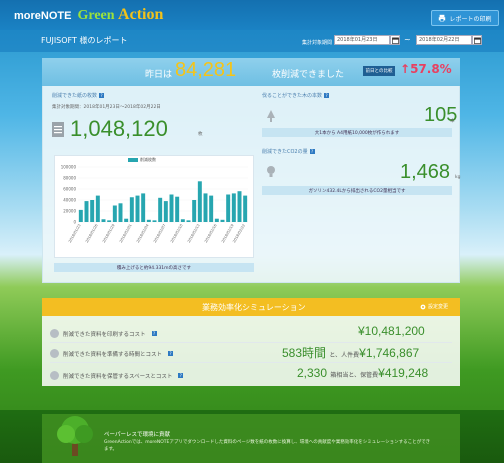  What do you see at coordinates (159, 75) in the screenshot?
I see `headline-prefix: 昨日は` at bounding box center [159, 75].